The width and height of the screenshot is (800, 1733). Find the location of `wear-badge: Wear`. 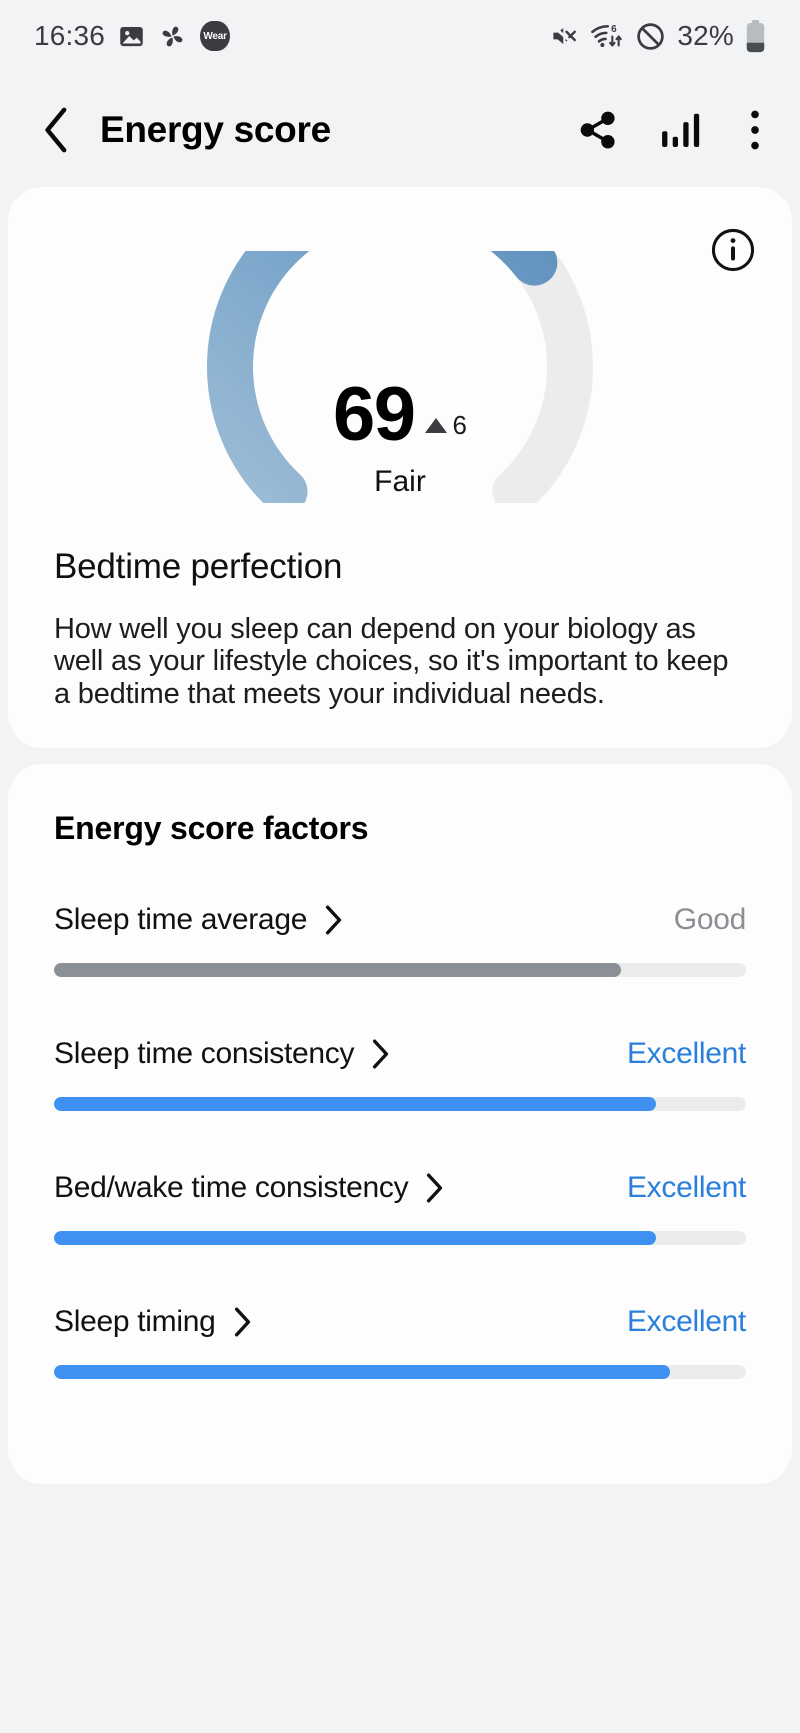

wear-badge: Wear is located at coordinates (215, 36).